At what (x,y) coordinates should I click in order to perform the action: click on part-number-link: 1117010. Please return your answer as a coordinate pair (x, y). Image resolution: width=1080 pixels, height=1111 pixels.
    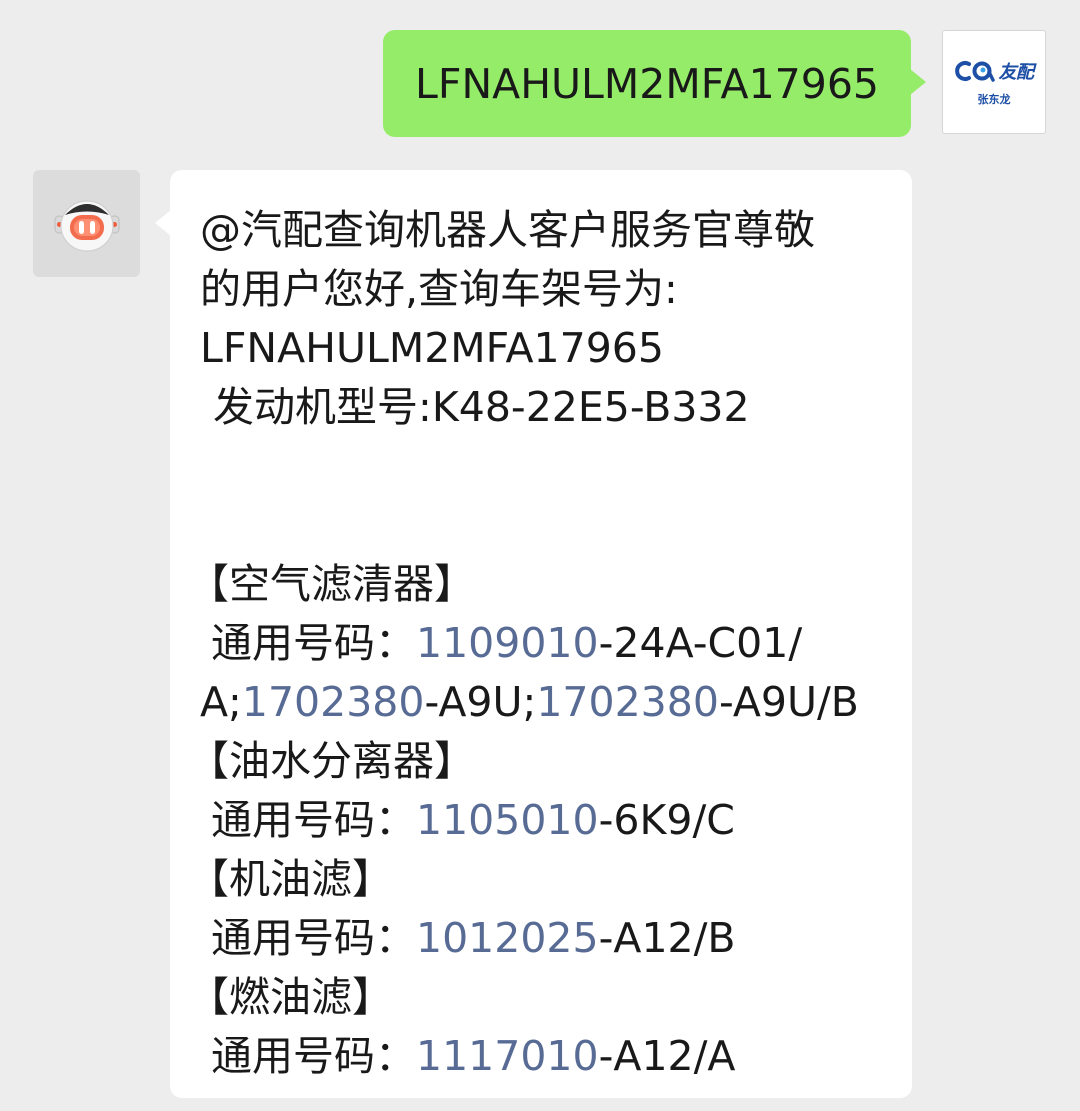
    Looking at the image, I should click on (507, 1056).